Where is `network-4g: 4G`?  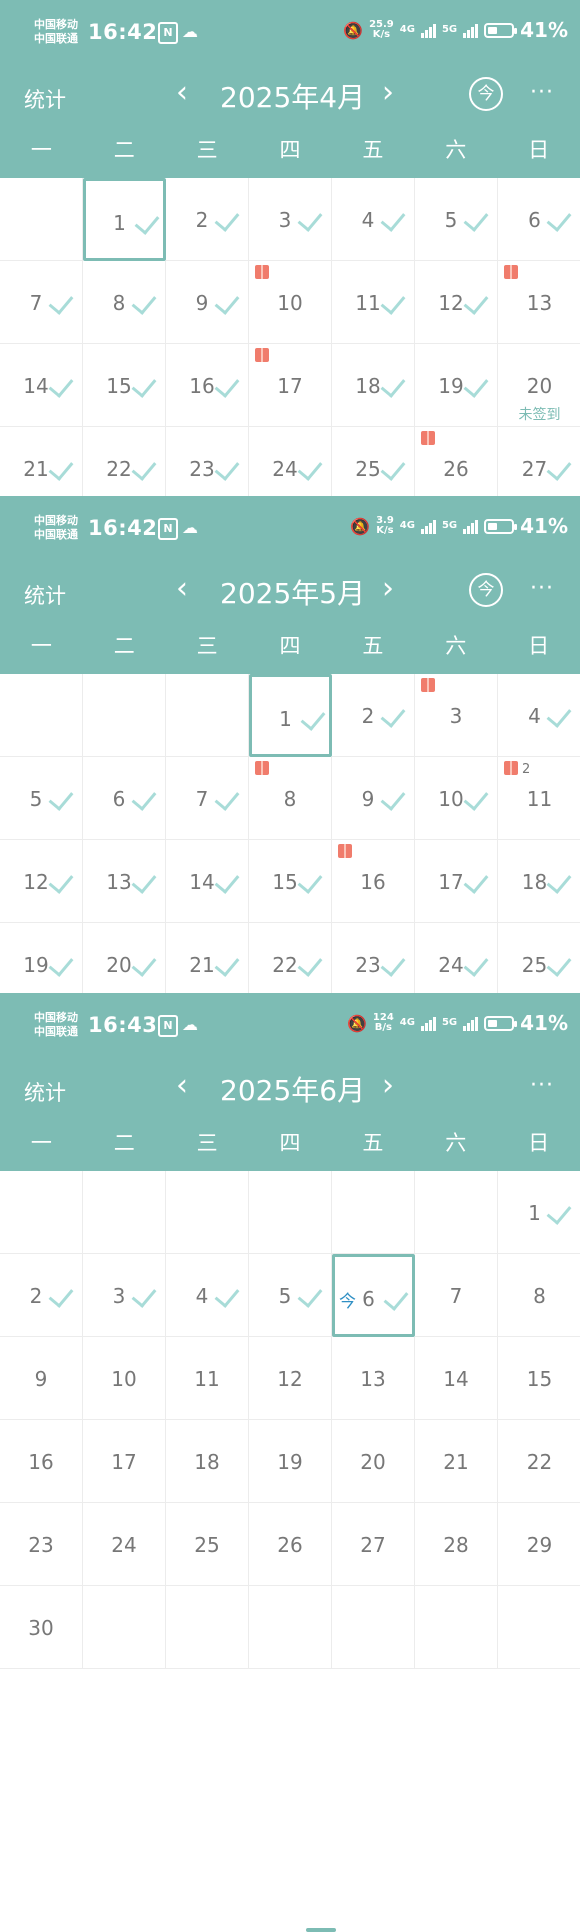 network-4g: 4G is located at coordinates (407, 525).